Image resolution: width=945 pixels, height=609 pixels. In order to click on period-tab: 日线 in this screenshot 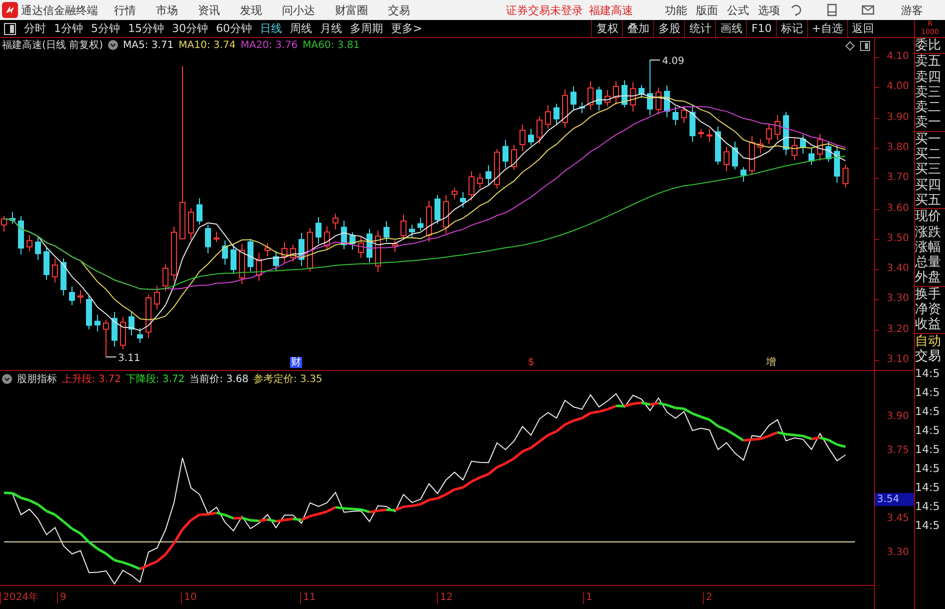, I will do `click(271, 28)`.